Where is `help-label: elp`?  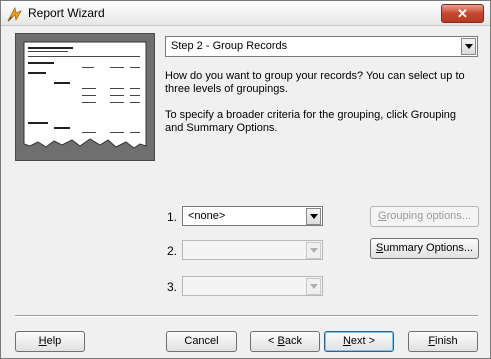
help-label: elp is located at coordinates (54, 341).